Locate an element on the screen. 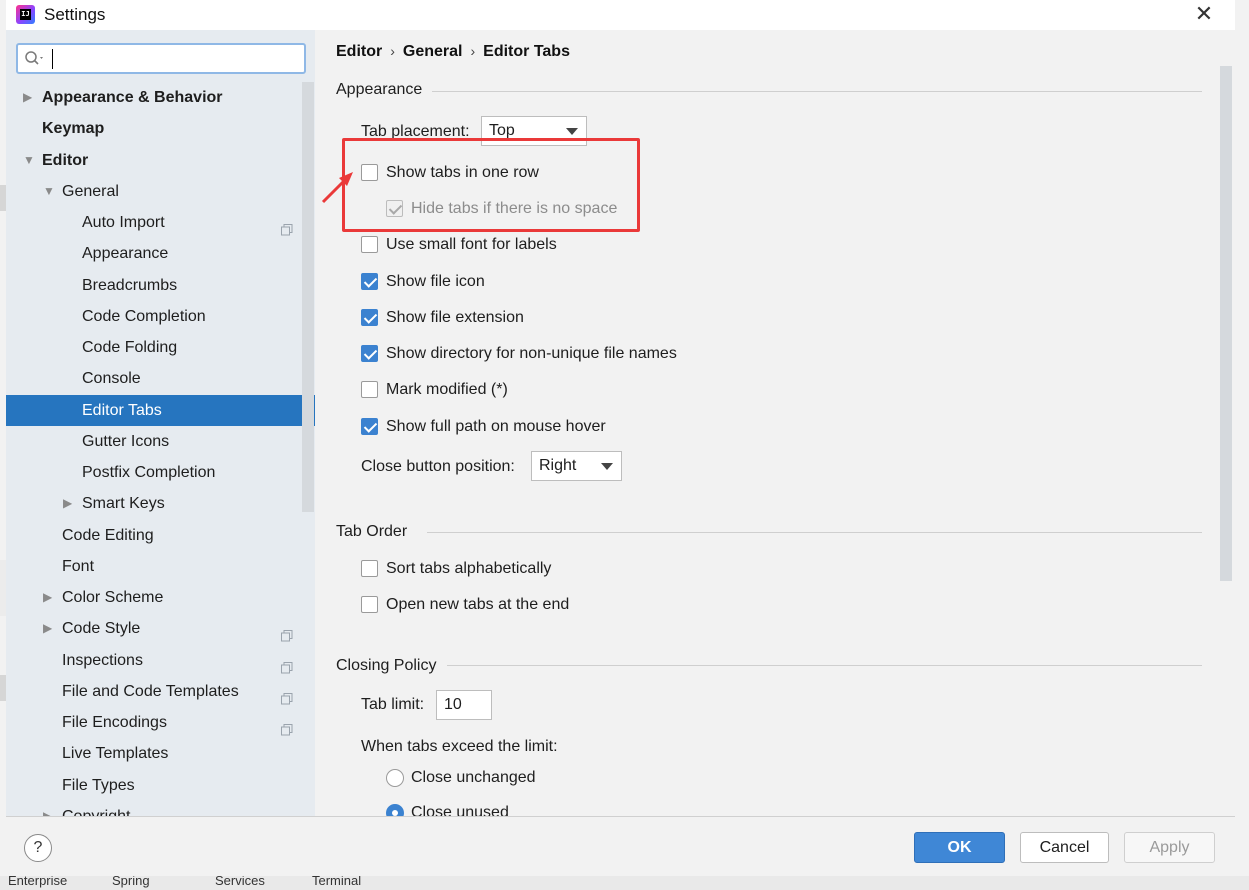 The image size is (1249, 890). section-divider is located at coordinates (824, 665).